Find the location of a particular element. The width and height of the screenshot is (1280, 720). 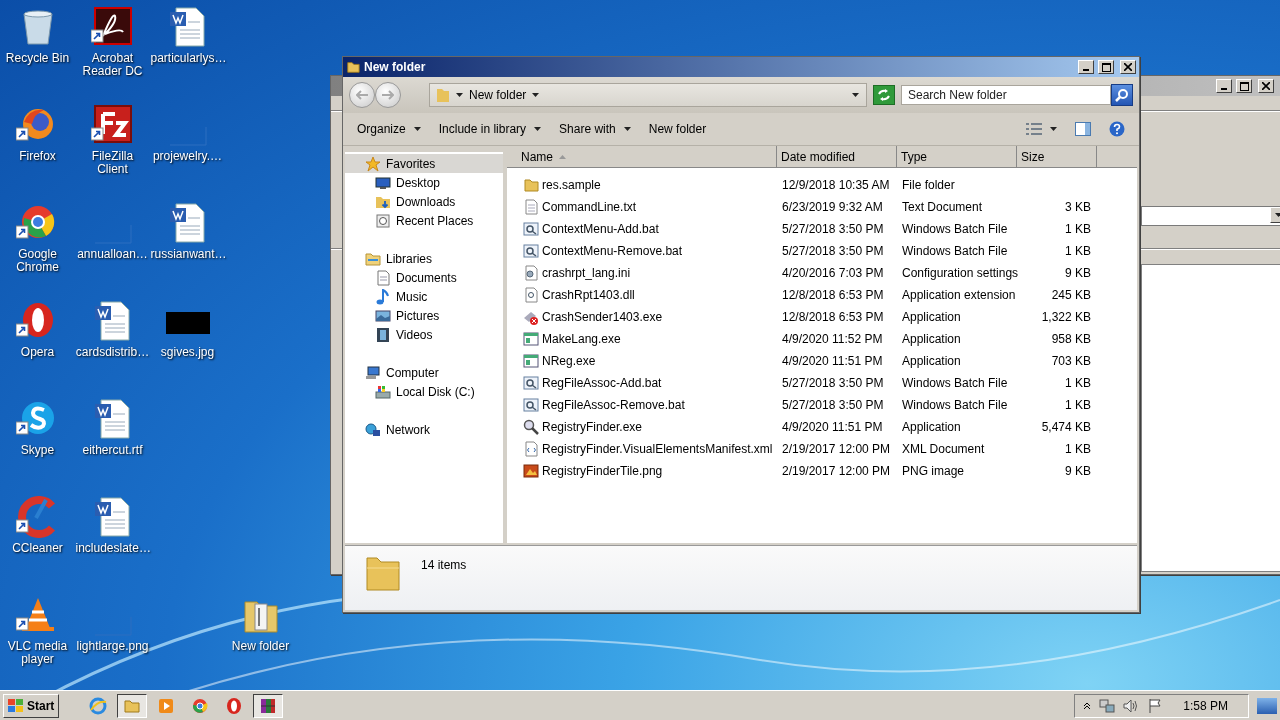

desktop-icon-label: Opera is located at coordinates (37, 352).